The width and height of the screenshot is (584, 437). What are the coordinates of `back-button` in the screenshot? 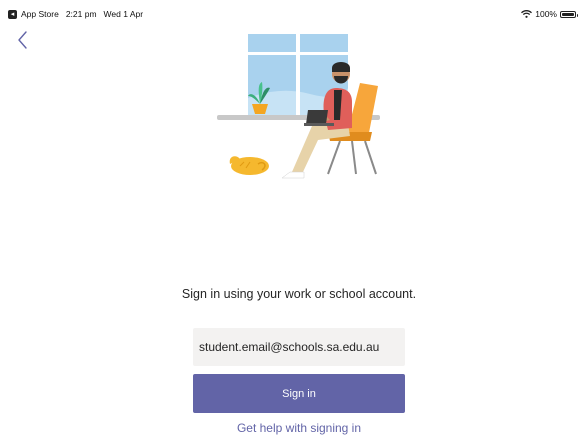 It's located at (23, 40).